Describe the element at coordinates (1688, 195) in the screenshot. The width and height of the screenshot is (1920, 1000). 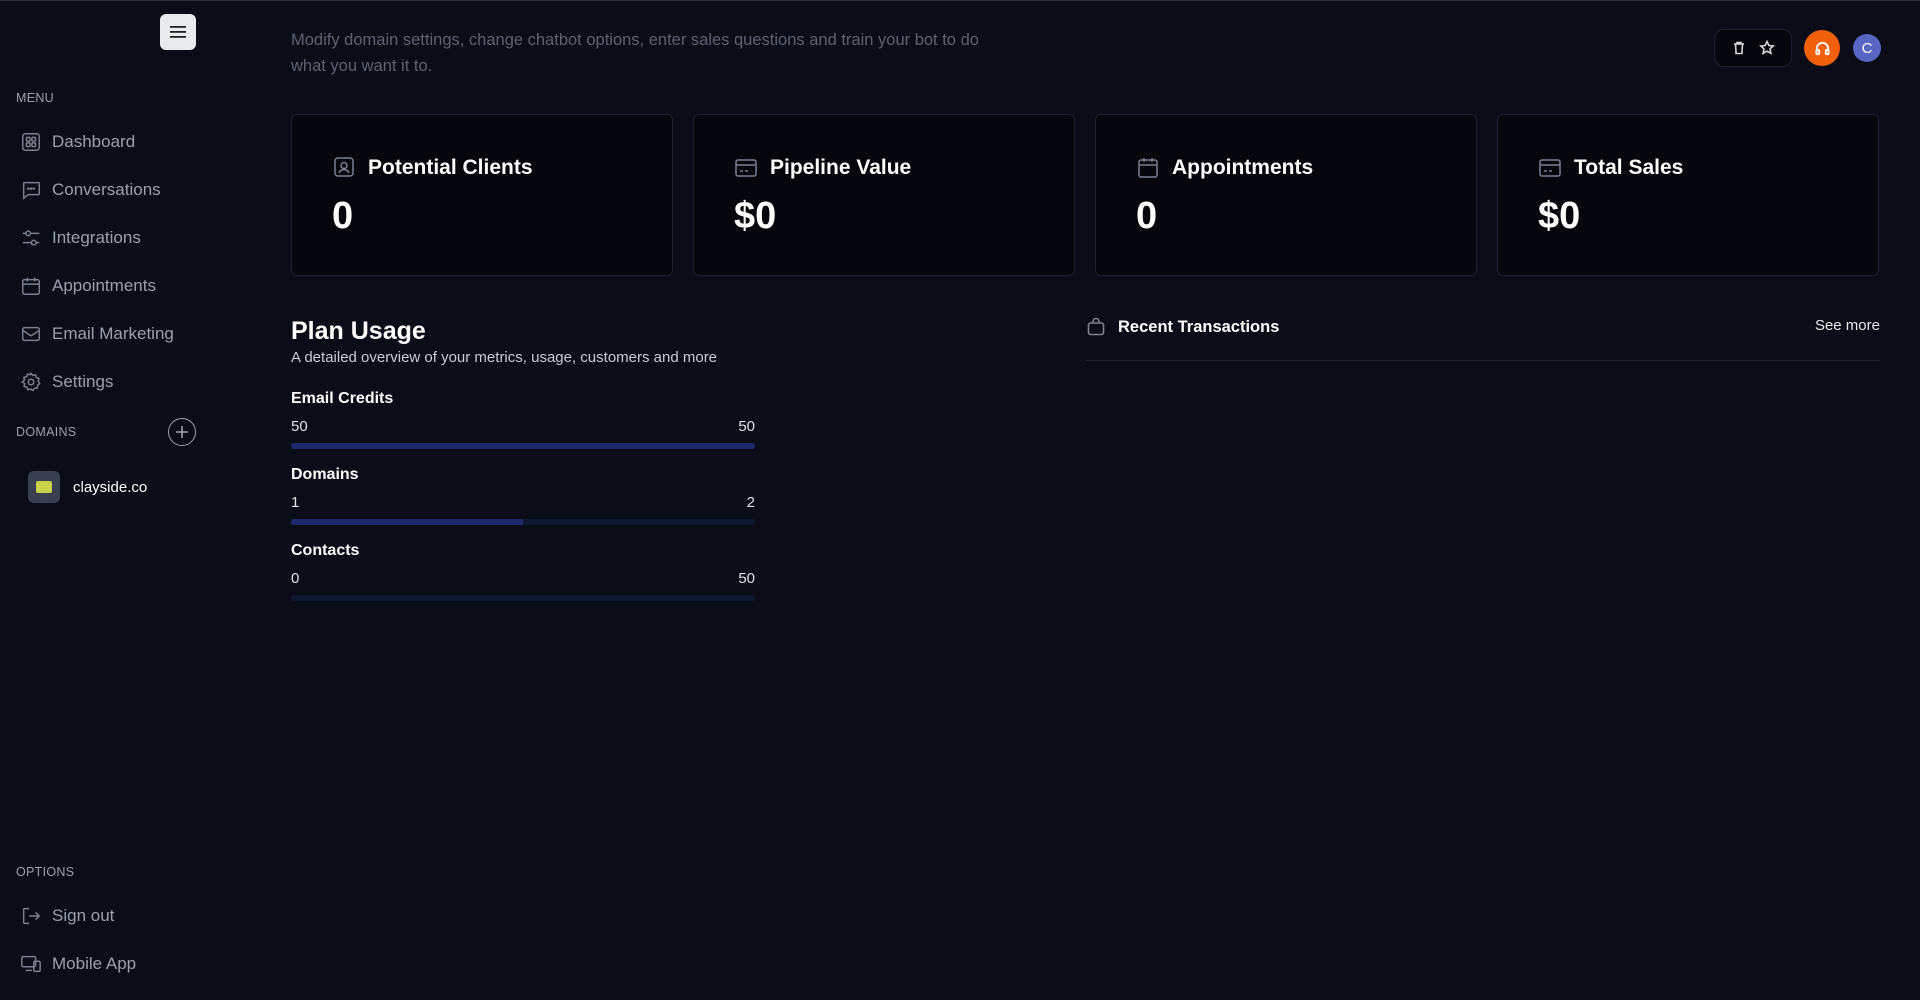
I see `stat-card-total-sales: Total Sales $0` at that location.